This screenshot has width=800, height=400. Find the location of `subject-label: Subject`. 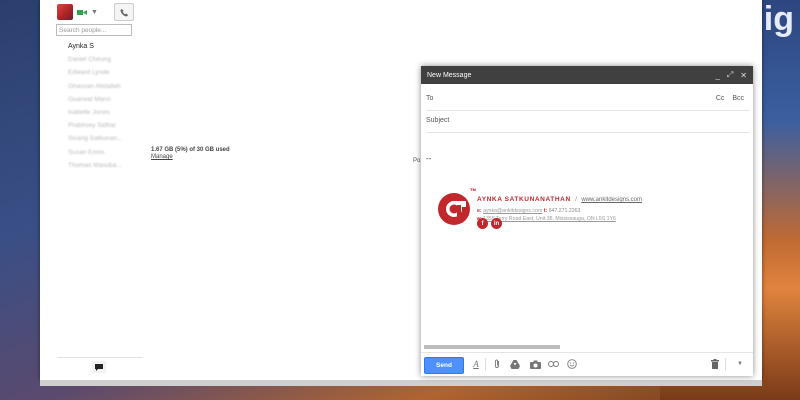

subject-label: Subject is located at coordinates (438, 120).